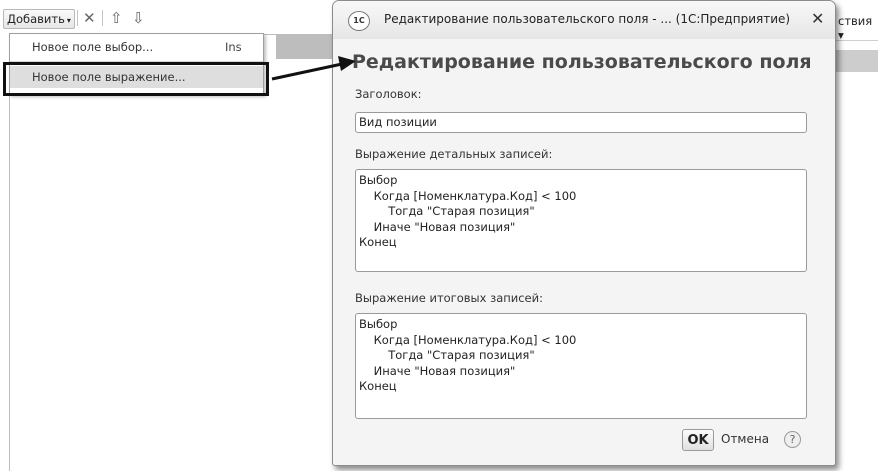 Image resolution: width=878 pixels, height=471 pixels. Describe the element at coordinates (313, 68) in the screenshot. I see `annotation-arrow-icon` at that location.